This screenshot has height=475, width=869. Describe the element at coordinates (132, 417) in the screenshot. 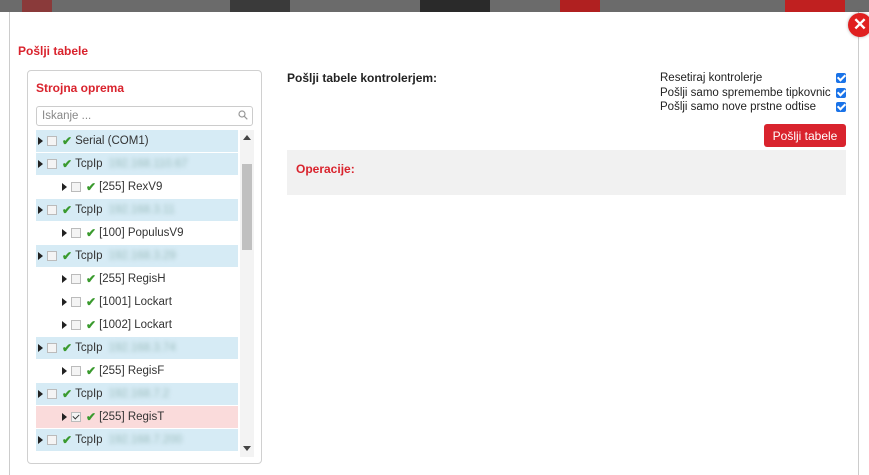

I see `tree-item-label: [255] RegisT` at that location.